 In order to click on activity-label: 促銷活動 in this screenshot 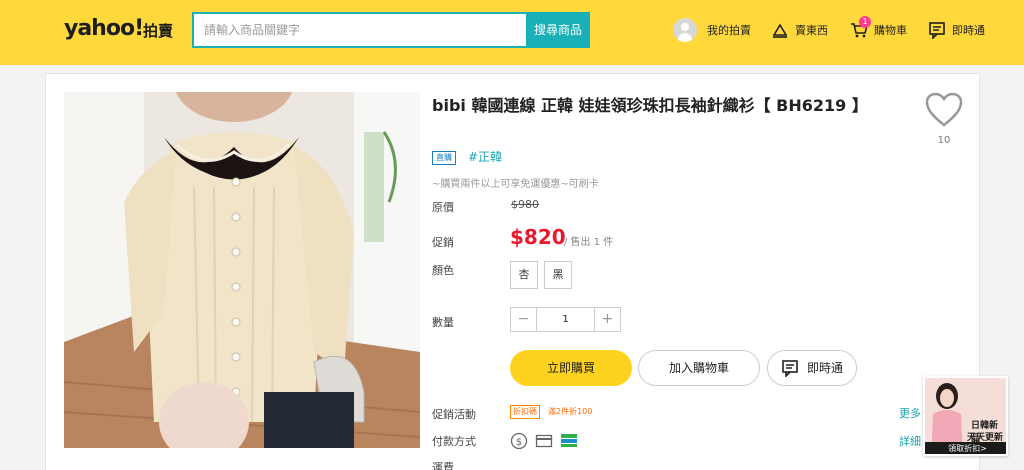, I will do `click(454, 414)`.